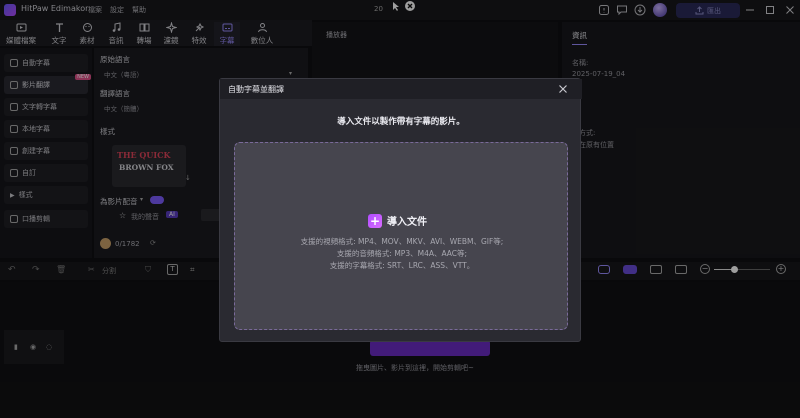 The image size is (800, 418). Describe the element at coordinates (407, 222) in the screenshot. I see `import-file-label: 導入文件` at that location.